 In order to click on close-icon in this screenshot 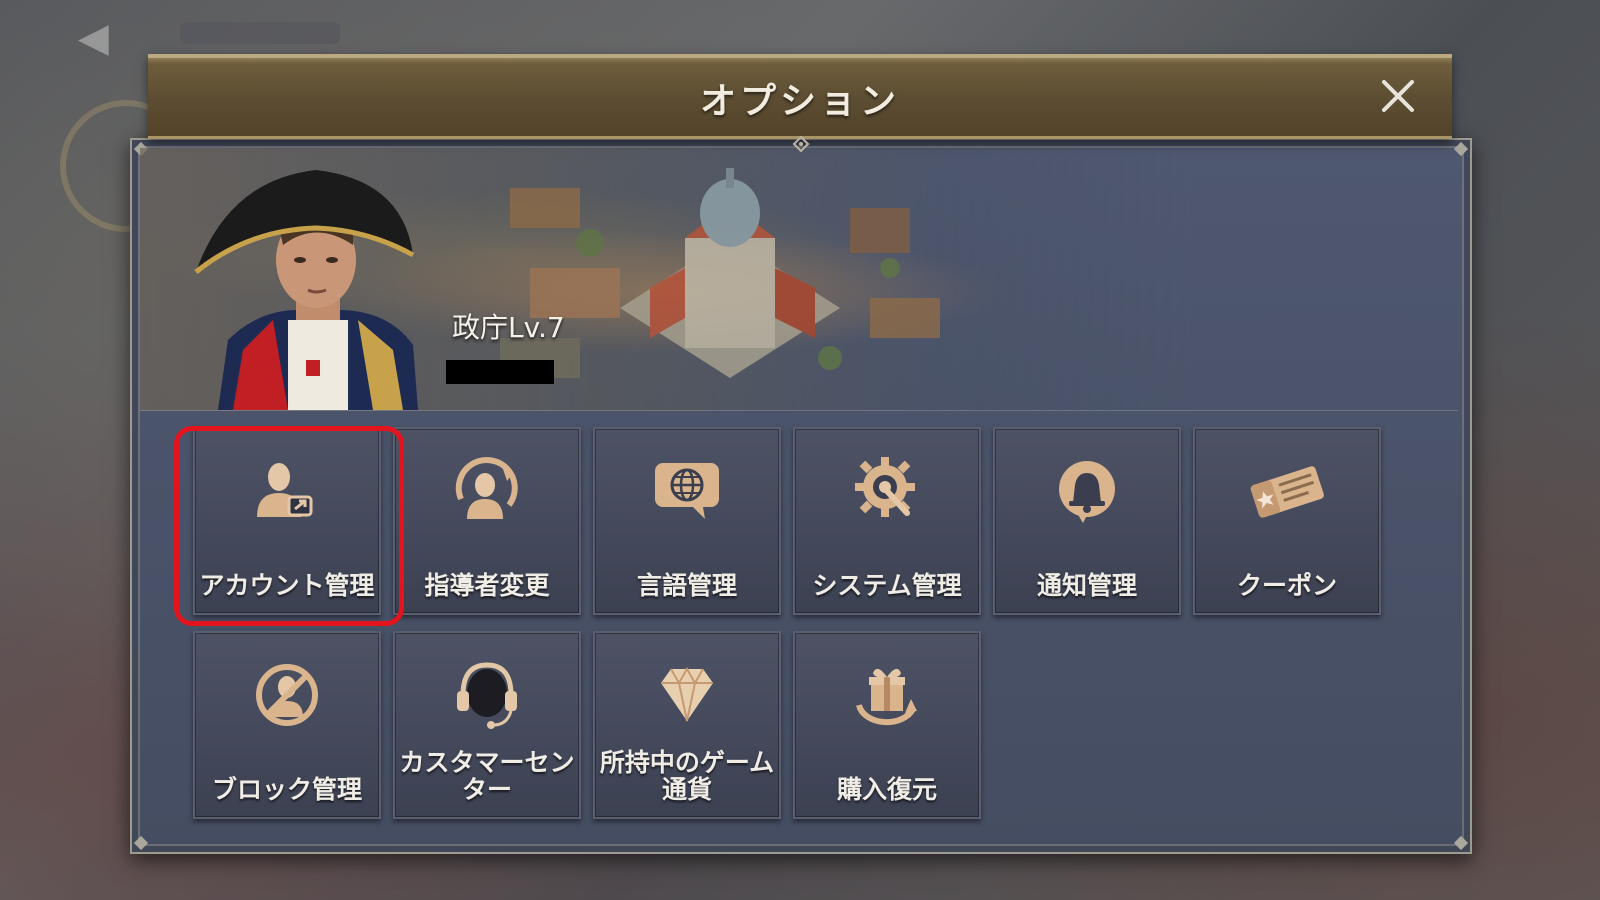, I will do `click(1398, 96)`.